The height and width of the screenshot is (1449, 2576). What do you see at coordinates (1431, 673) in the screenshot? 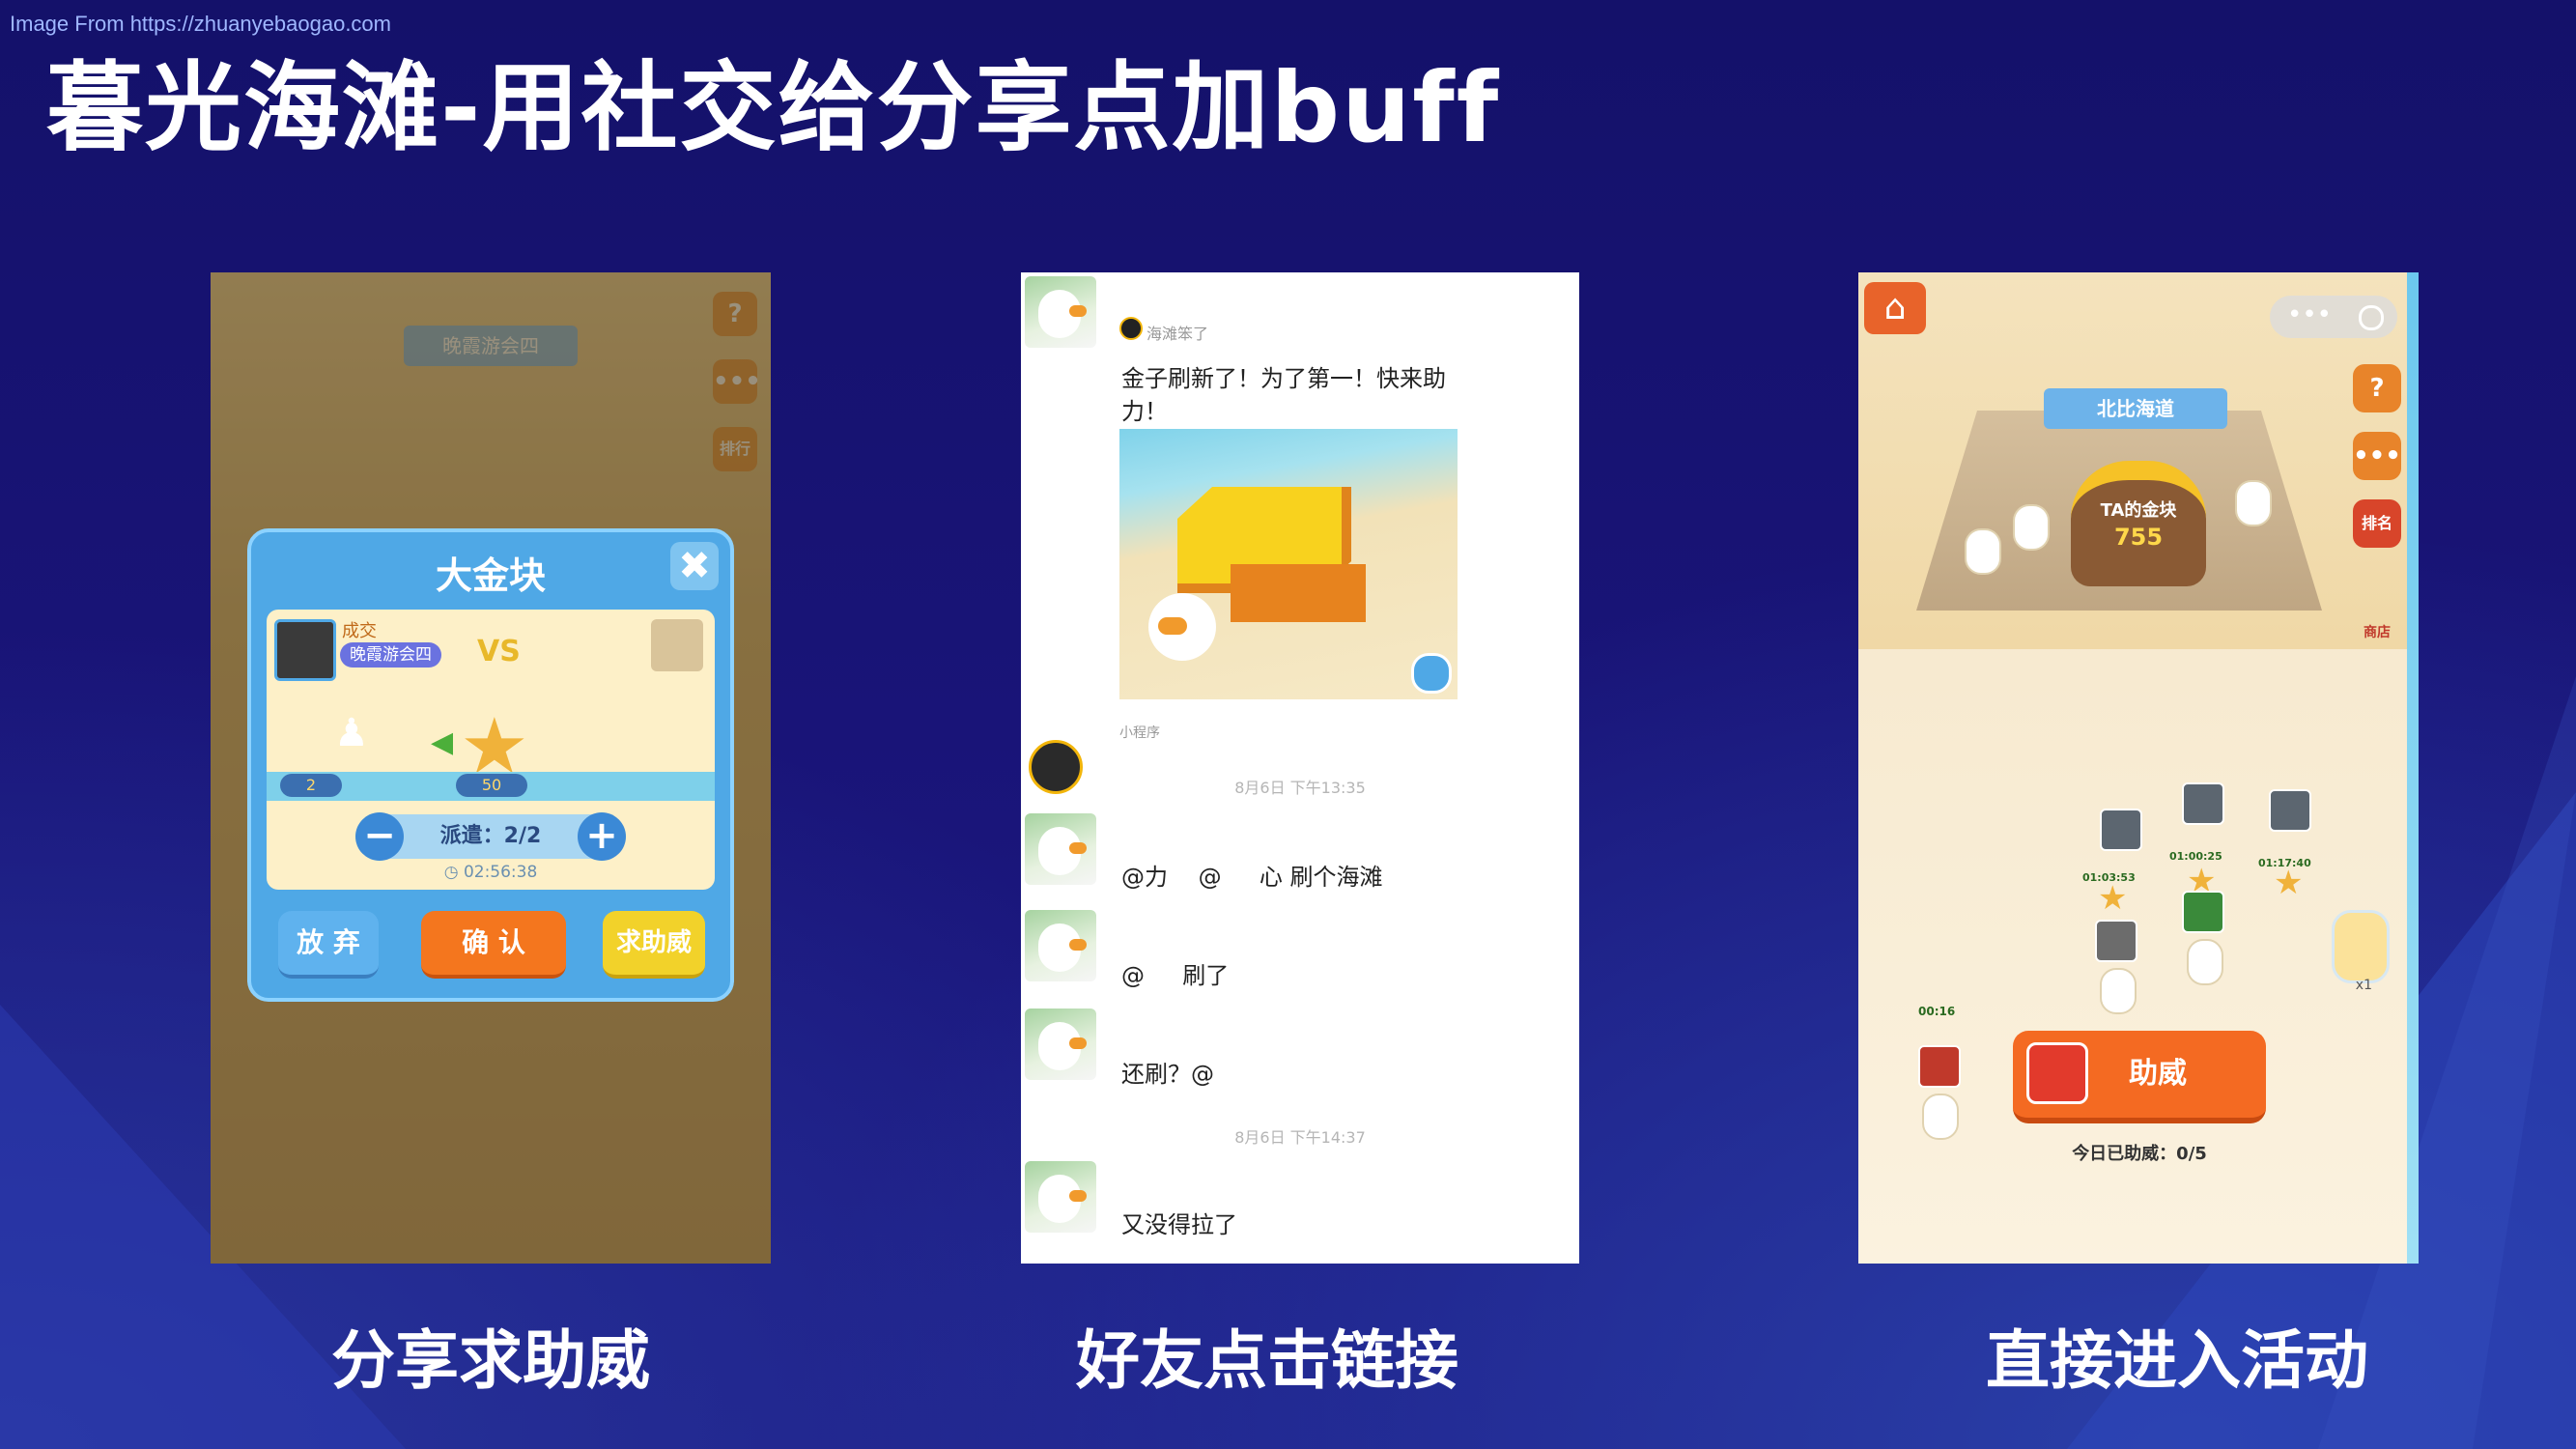
I see `game-logo-icon` at bounding box center [1431, 673].